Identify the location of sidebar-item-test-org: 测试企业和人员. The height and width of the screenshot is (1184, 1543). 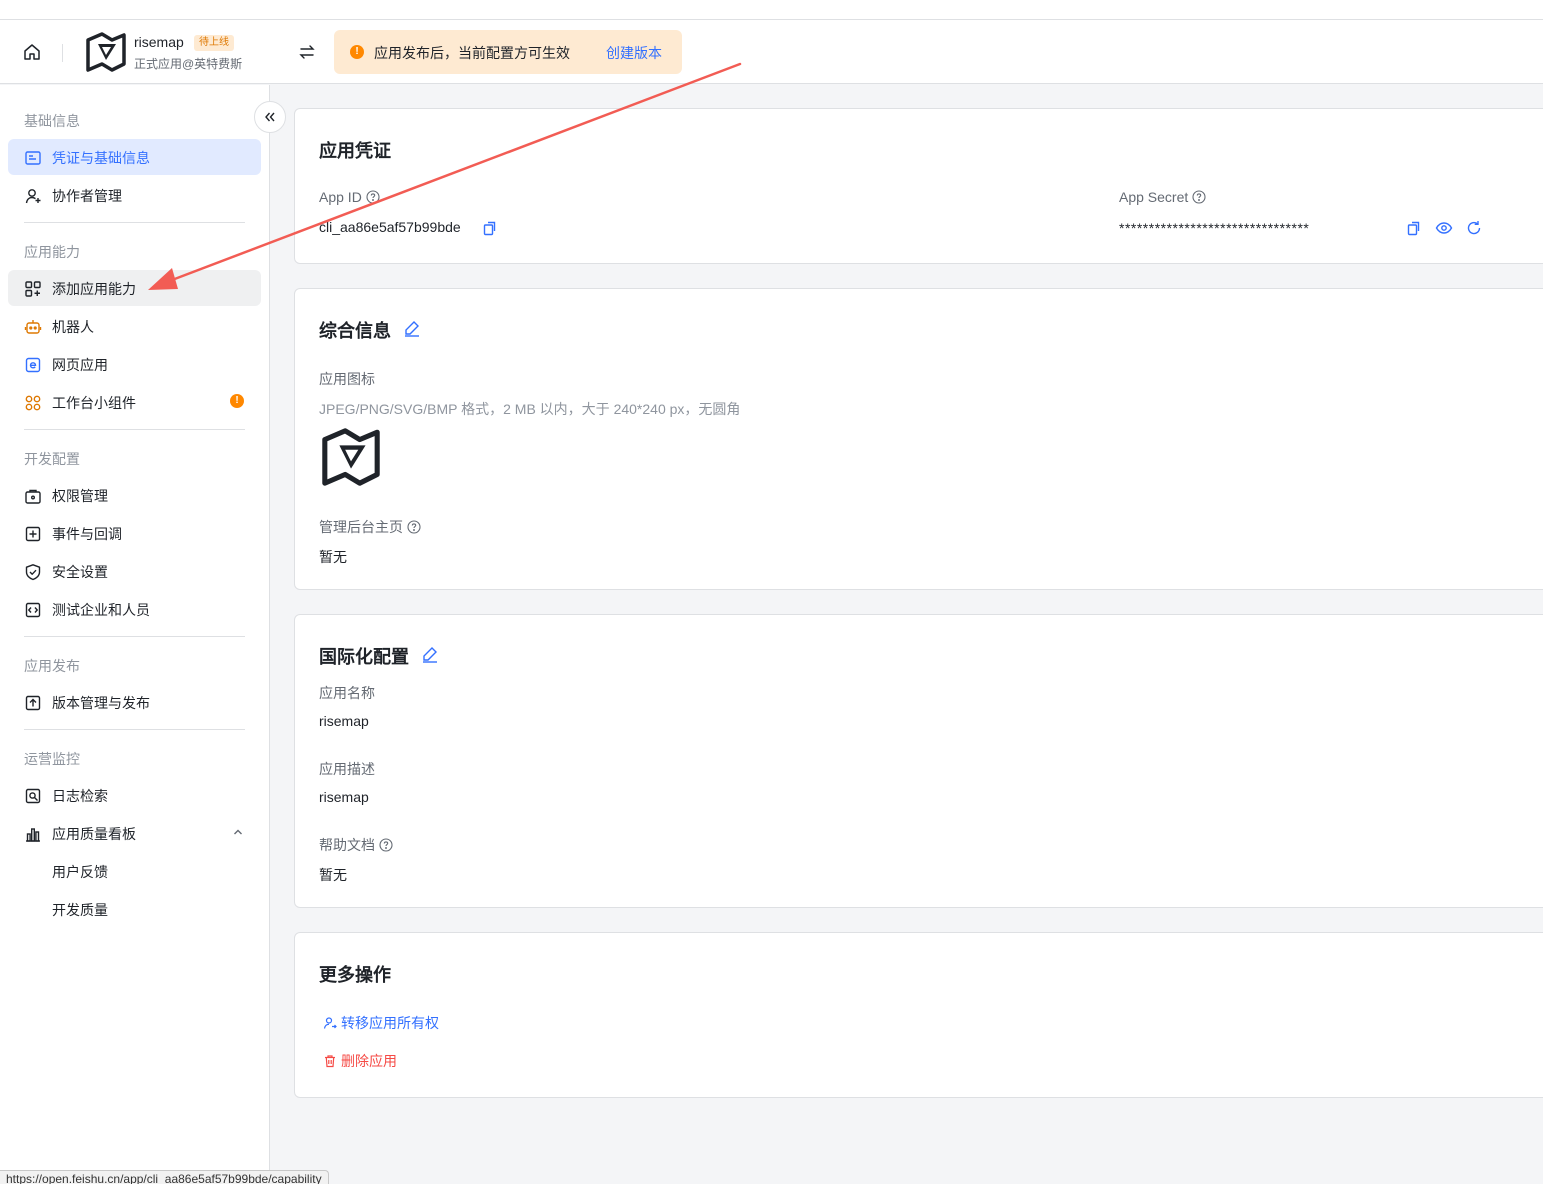
(134, 609).